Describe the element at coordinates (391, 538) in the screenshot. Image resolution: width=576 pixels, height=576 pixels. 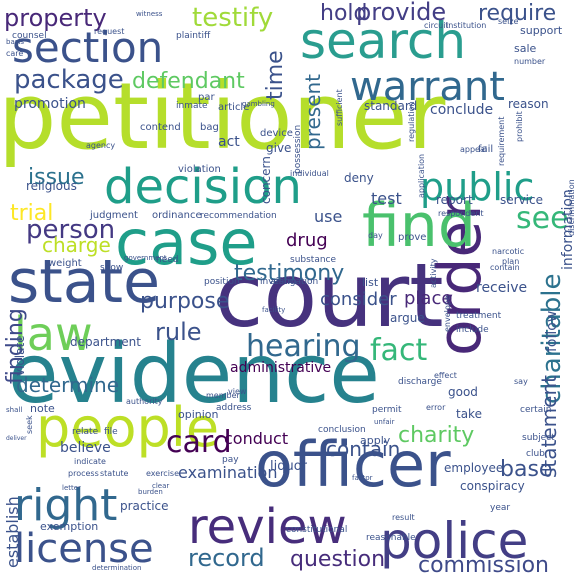
I see `cloud-word: reasonable` at that location.